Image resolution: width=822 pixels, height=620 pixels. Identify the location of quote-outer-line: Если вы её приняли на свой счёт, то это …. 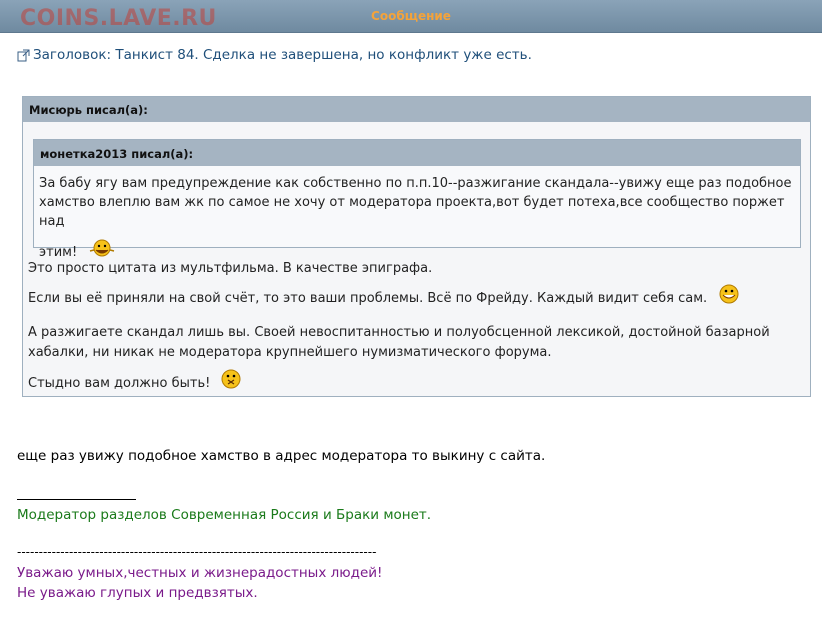
(415, 296).